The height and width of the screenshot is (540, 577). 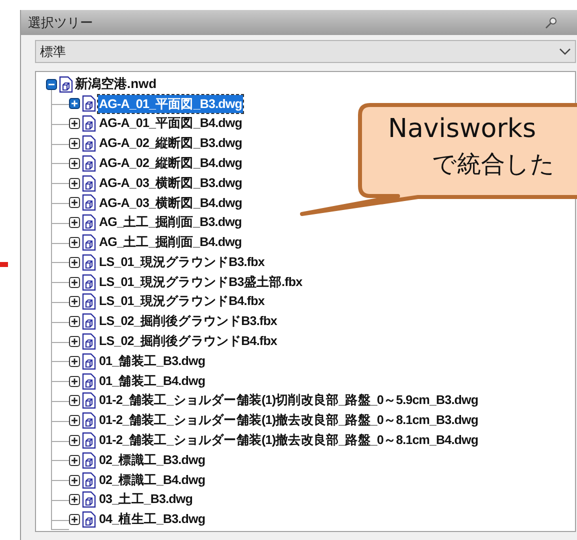 I want to click on tree-item: 02_標識工_B4.dwg, so click(x=152, y=480).